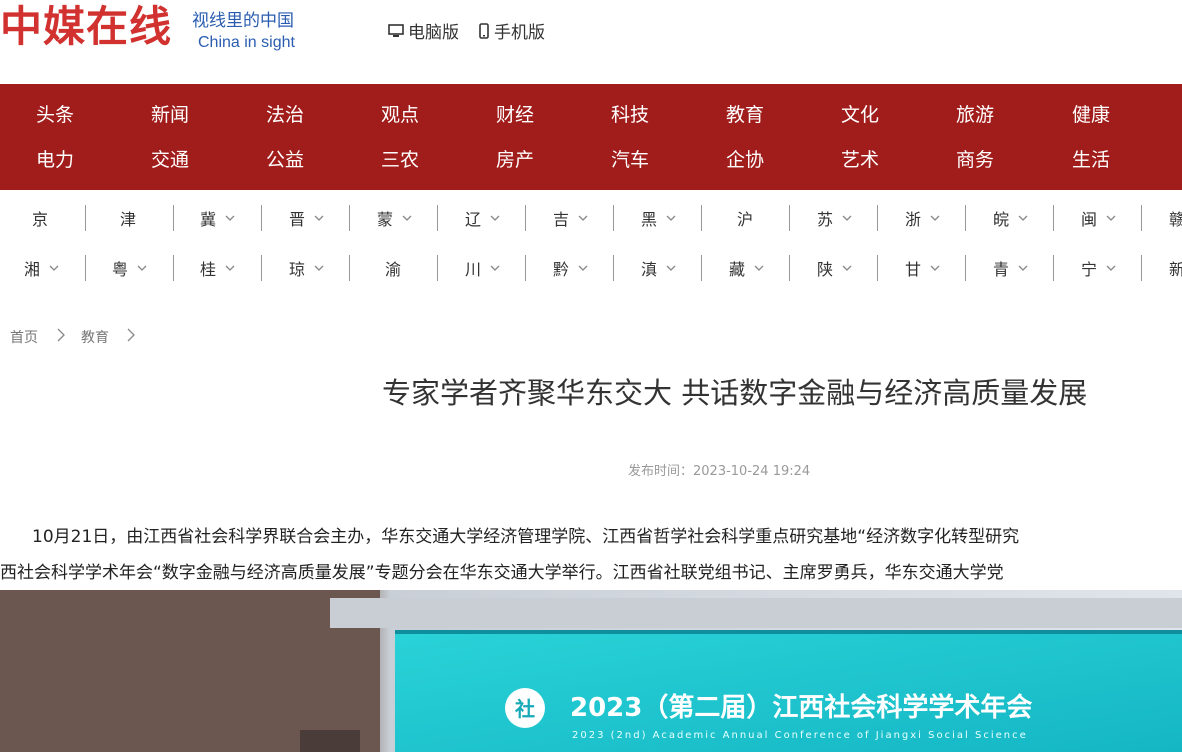 This screenshot has width=1182, height=752. What do you see at coordinates (40, 218) in the screenshot?
I see `province-item: 京` at bounding box center [40, 218].